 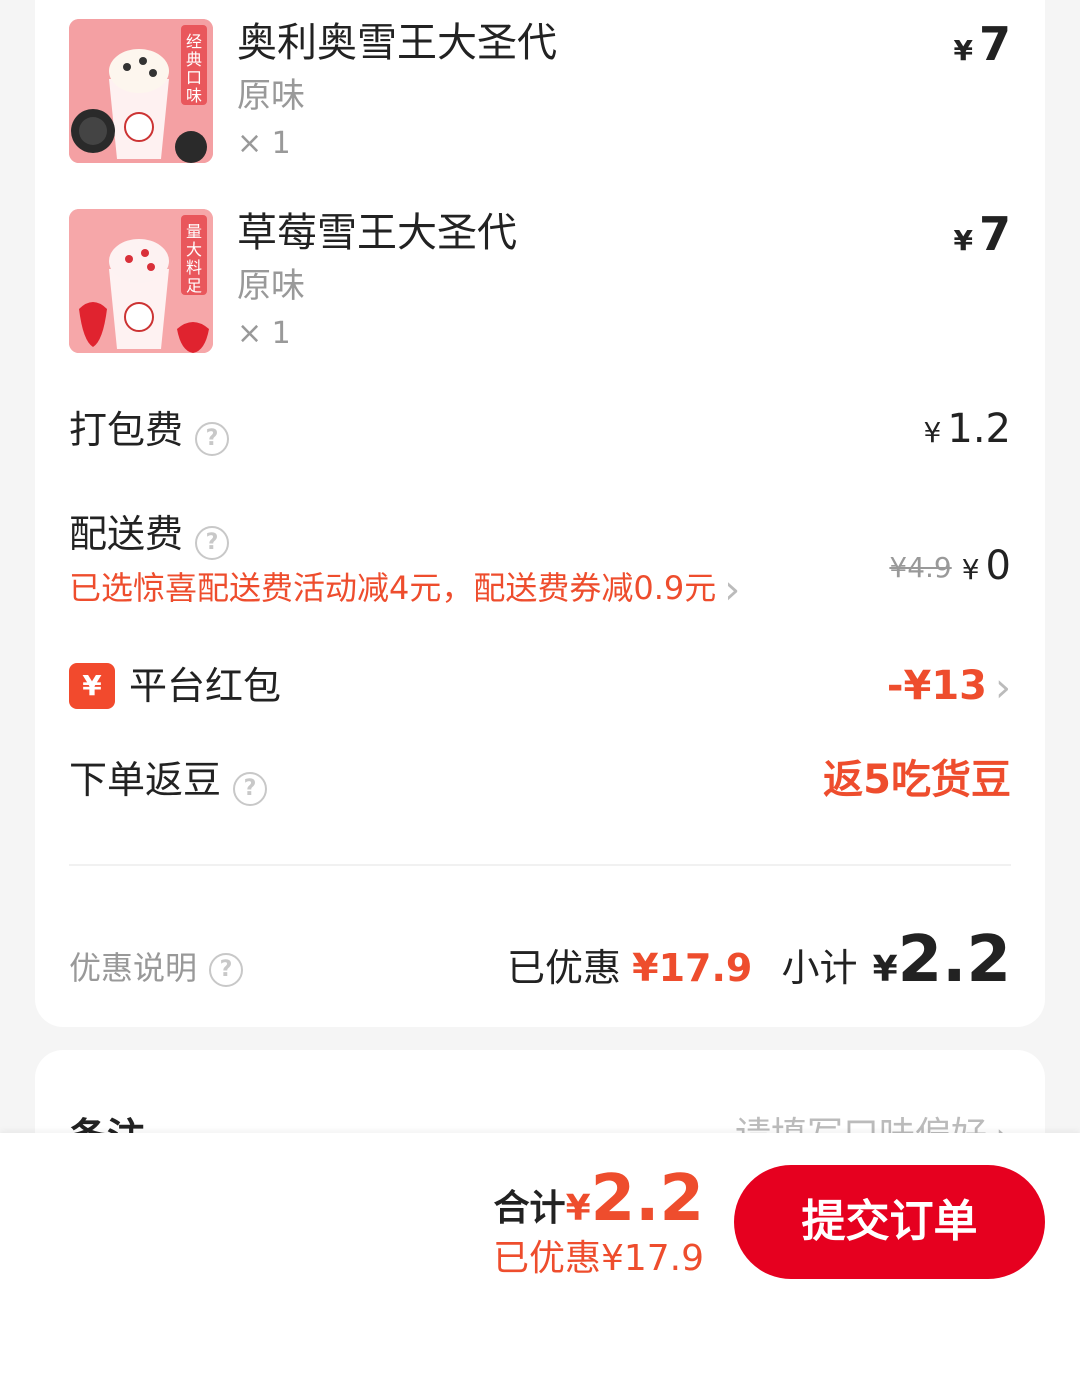 I want to click on order-item: 经 典 口 味 奥利奥雪王大圣代 原味 × 1 ¥7, so click(x=540, y=92).